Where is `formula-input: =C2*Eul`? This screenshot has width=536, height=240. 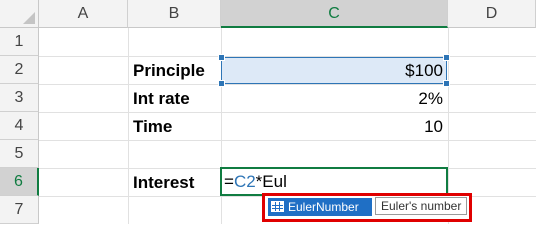
formula-input: =C2*Eul is located at coordinates (255, 182).